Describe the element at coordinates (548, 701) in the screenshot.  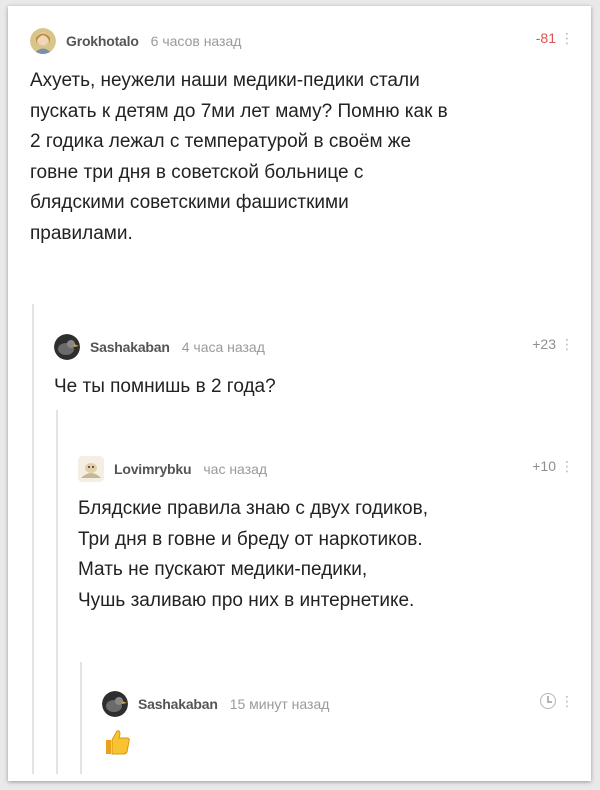
I see `clock-icon` at that location.